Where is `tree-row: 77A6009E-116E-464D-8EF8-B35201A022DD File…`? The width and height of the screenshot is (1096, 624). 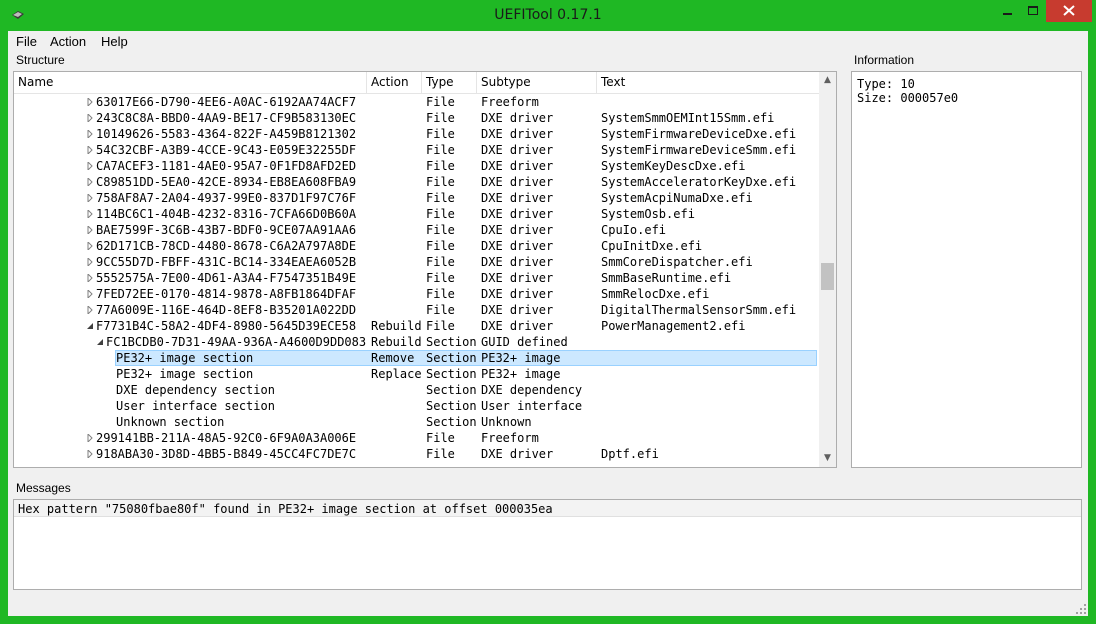 tree-row: 77A6009E-116E-464D-8EF8-B35201A022DD File… is located at coordinates (416, 310).